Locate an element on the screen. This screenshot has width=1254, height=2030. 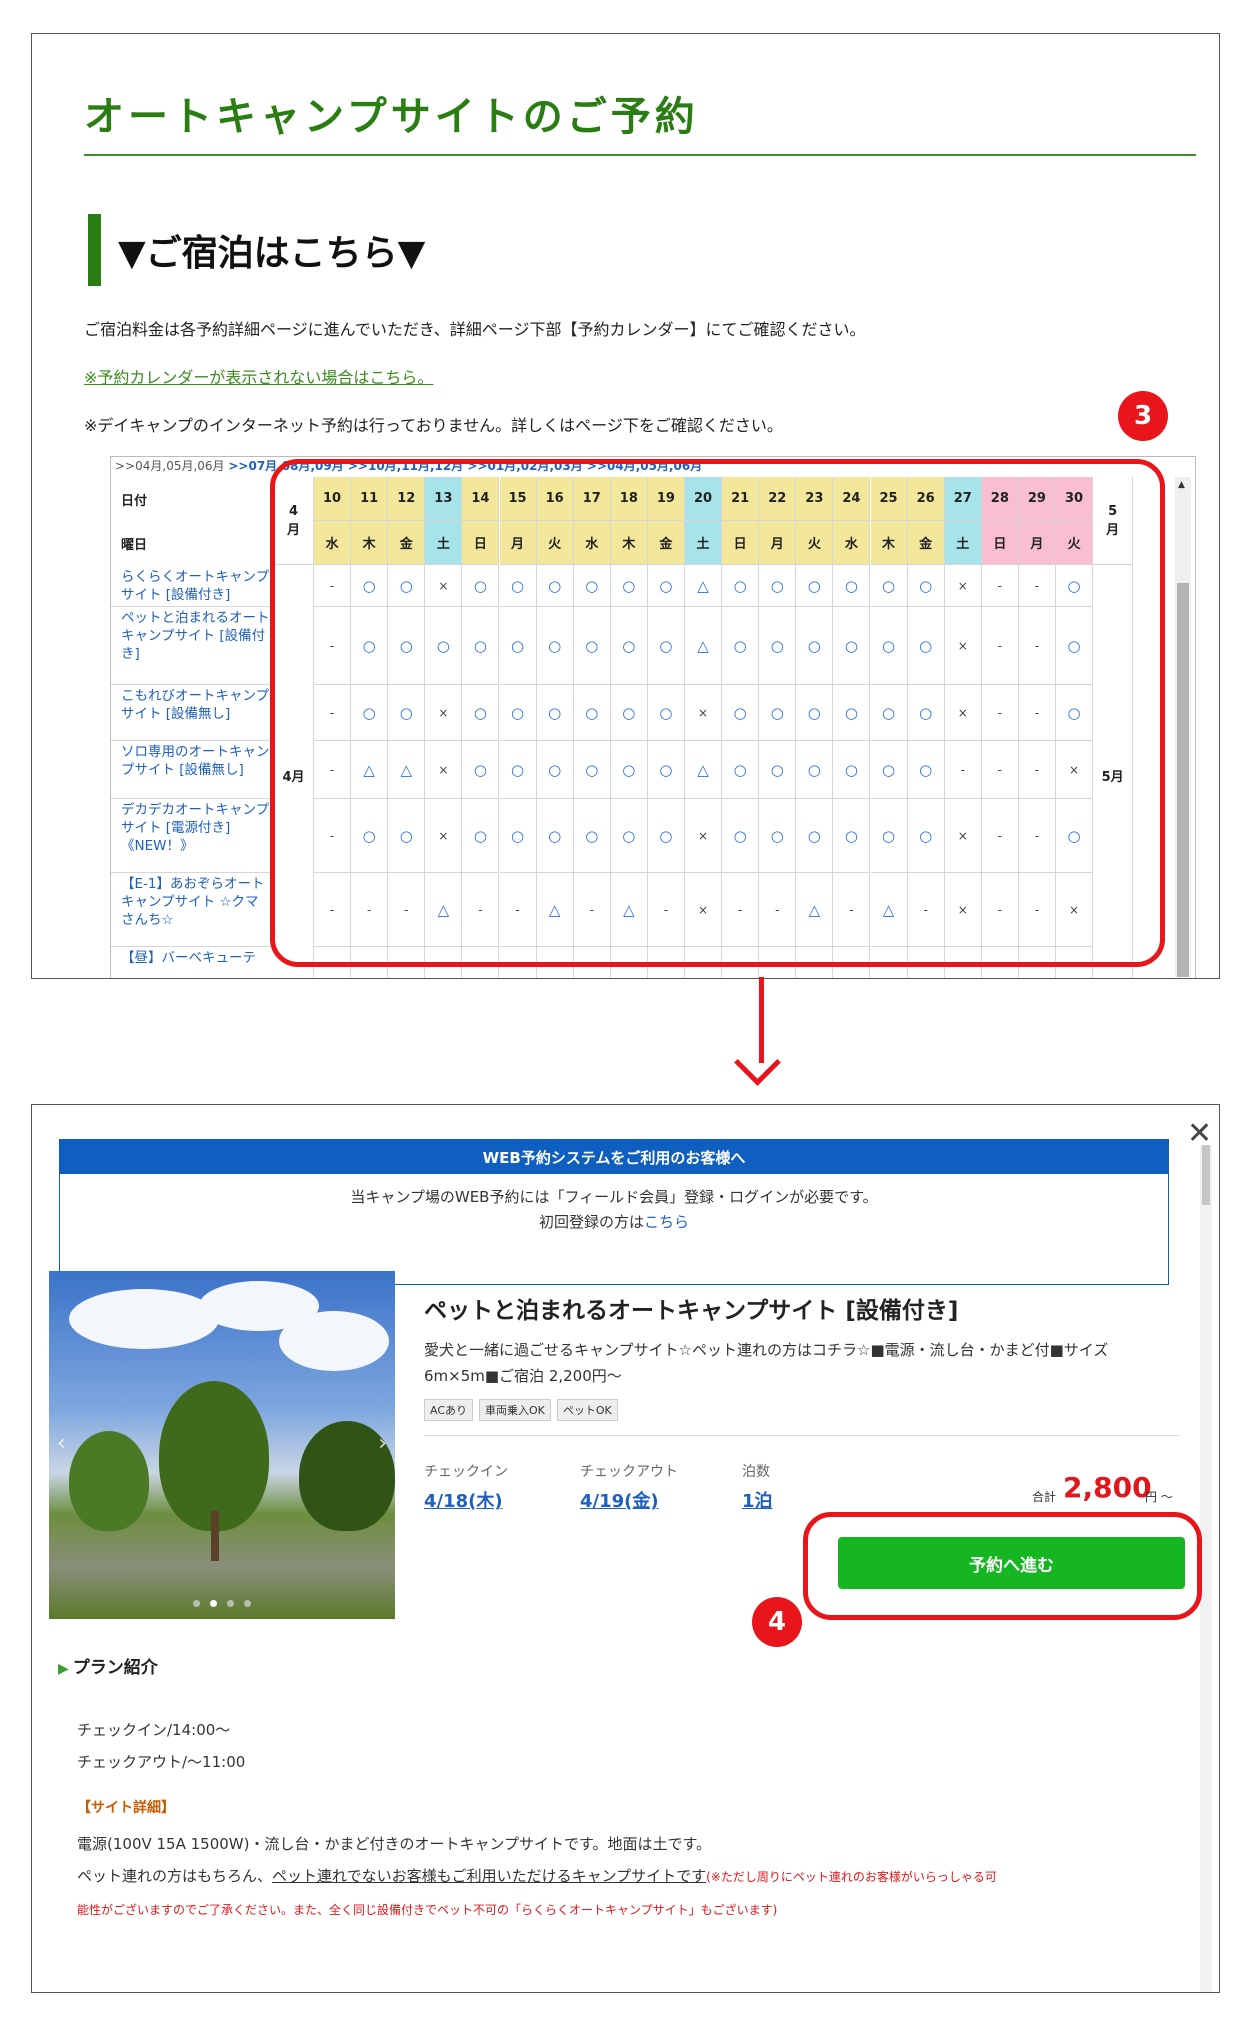
carousel-dots is located at coordinates (222, 1603).